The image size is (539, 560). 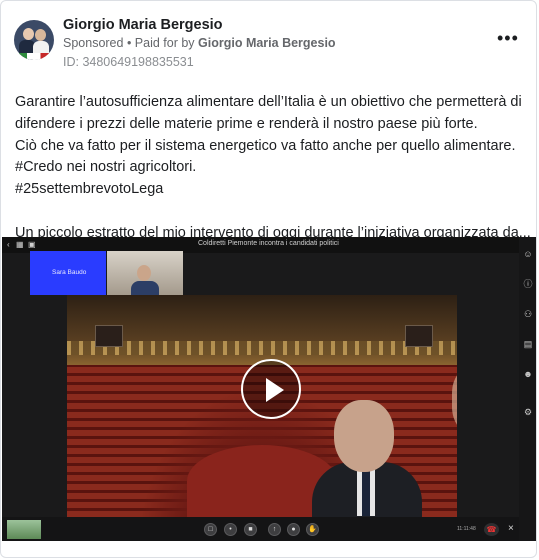 What do you see at coordinates (491, 529) in the screenshot?
I see `hang-up-icon: ☎` at bounding box center [491, 529].